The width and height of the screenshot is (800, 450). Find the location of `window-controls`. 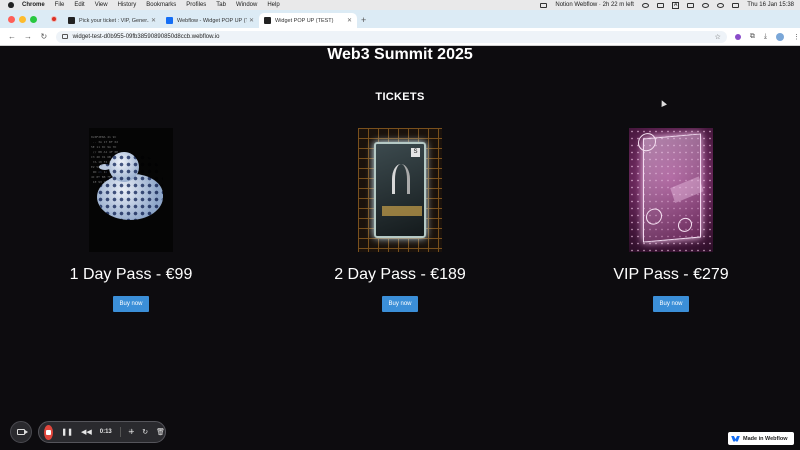

window-controls is located at coordinates (22, 19).